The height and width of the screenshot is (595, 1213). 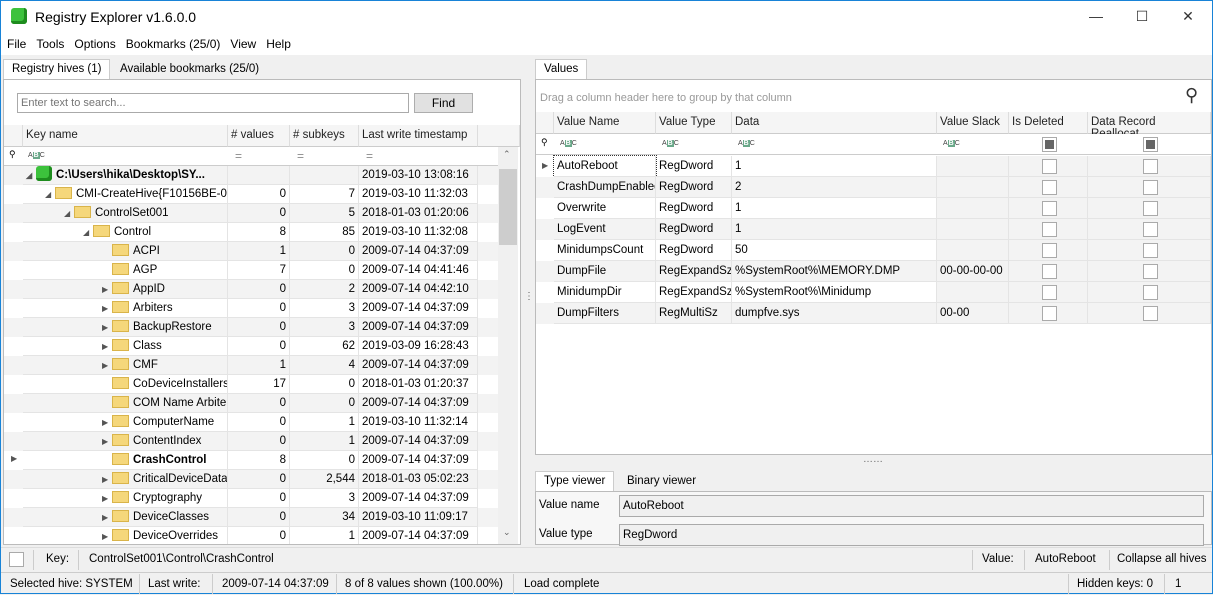 I want to click on tree-row: CoDeviceInstallers 17 0 2018-01-03 01:20:37, so click(x=251, y=384).